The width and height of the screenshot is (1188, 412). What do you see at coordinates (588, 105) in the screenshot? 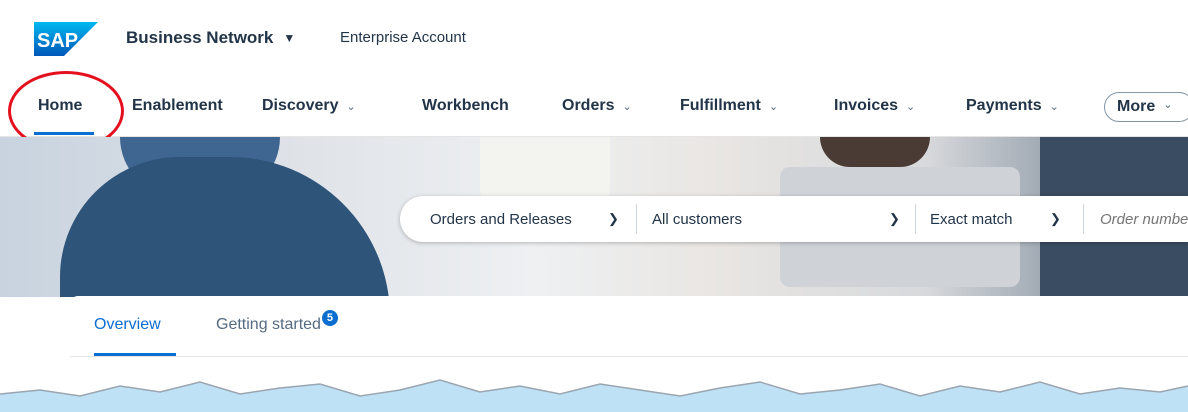
I see `nav-item-label: Orders` at bounding box center [588, 105].